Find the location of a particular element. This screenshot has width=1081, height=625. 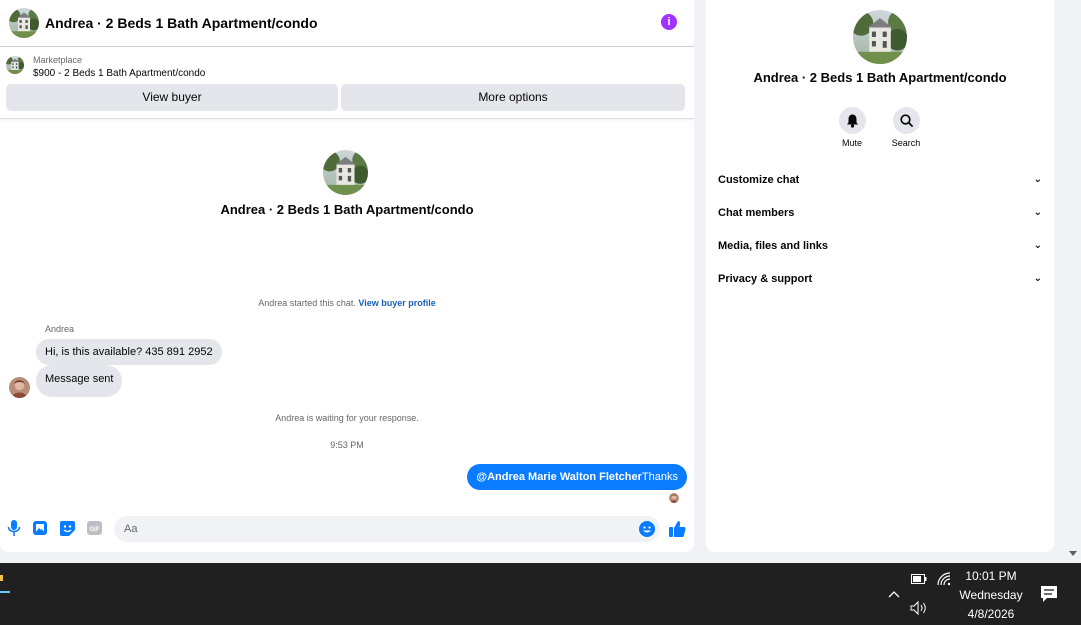

section-label: Media, files and links is located at coordinates (773, 246).